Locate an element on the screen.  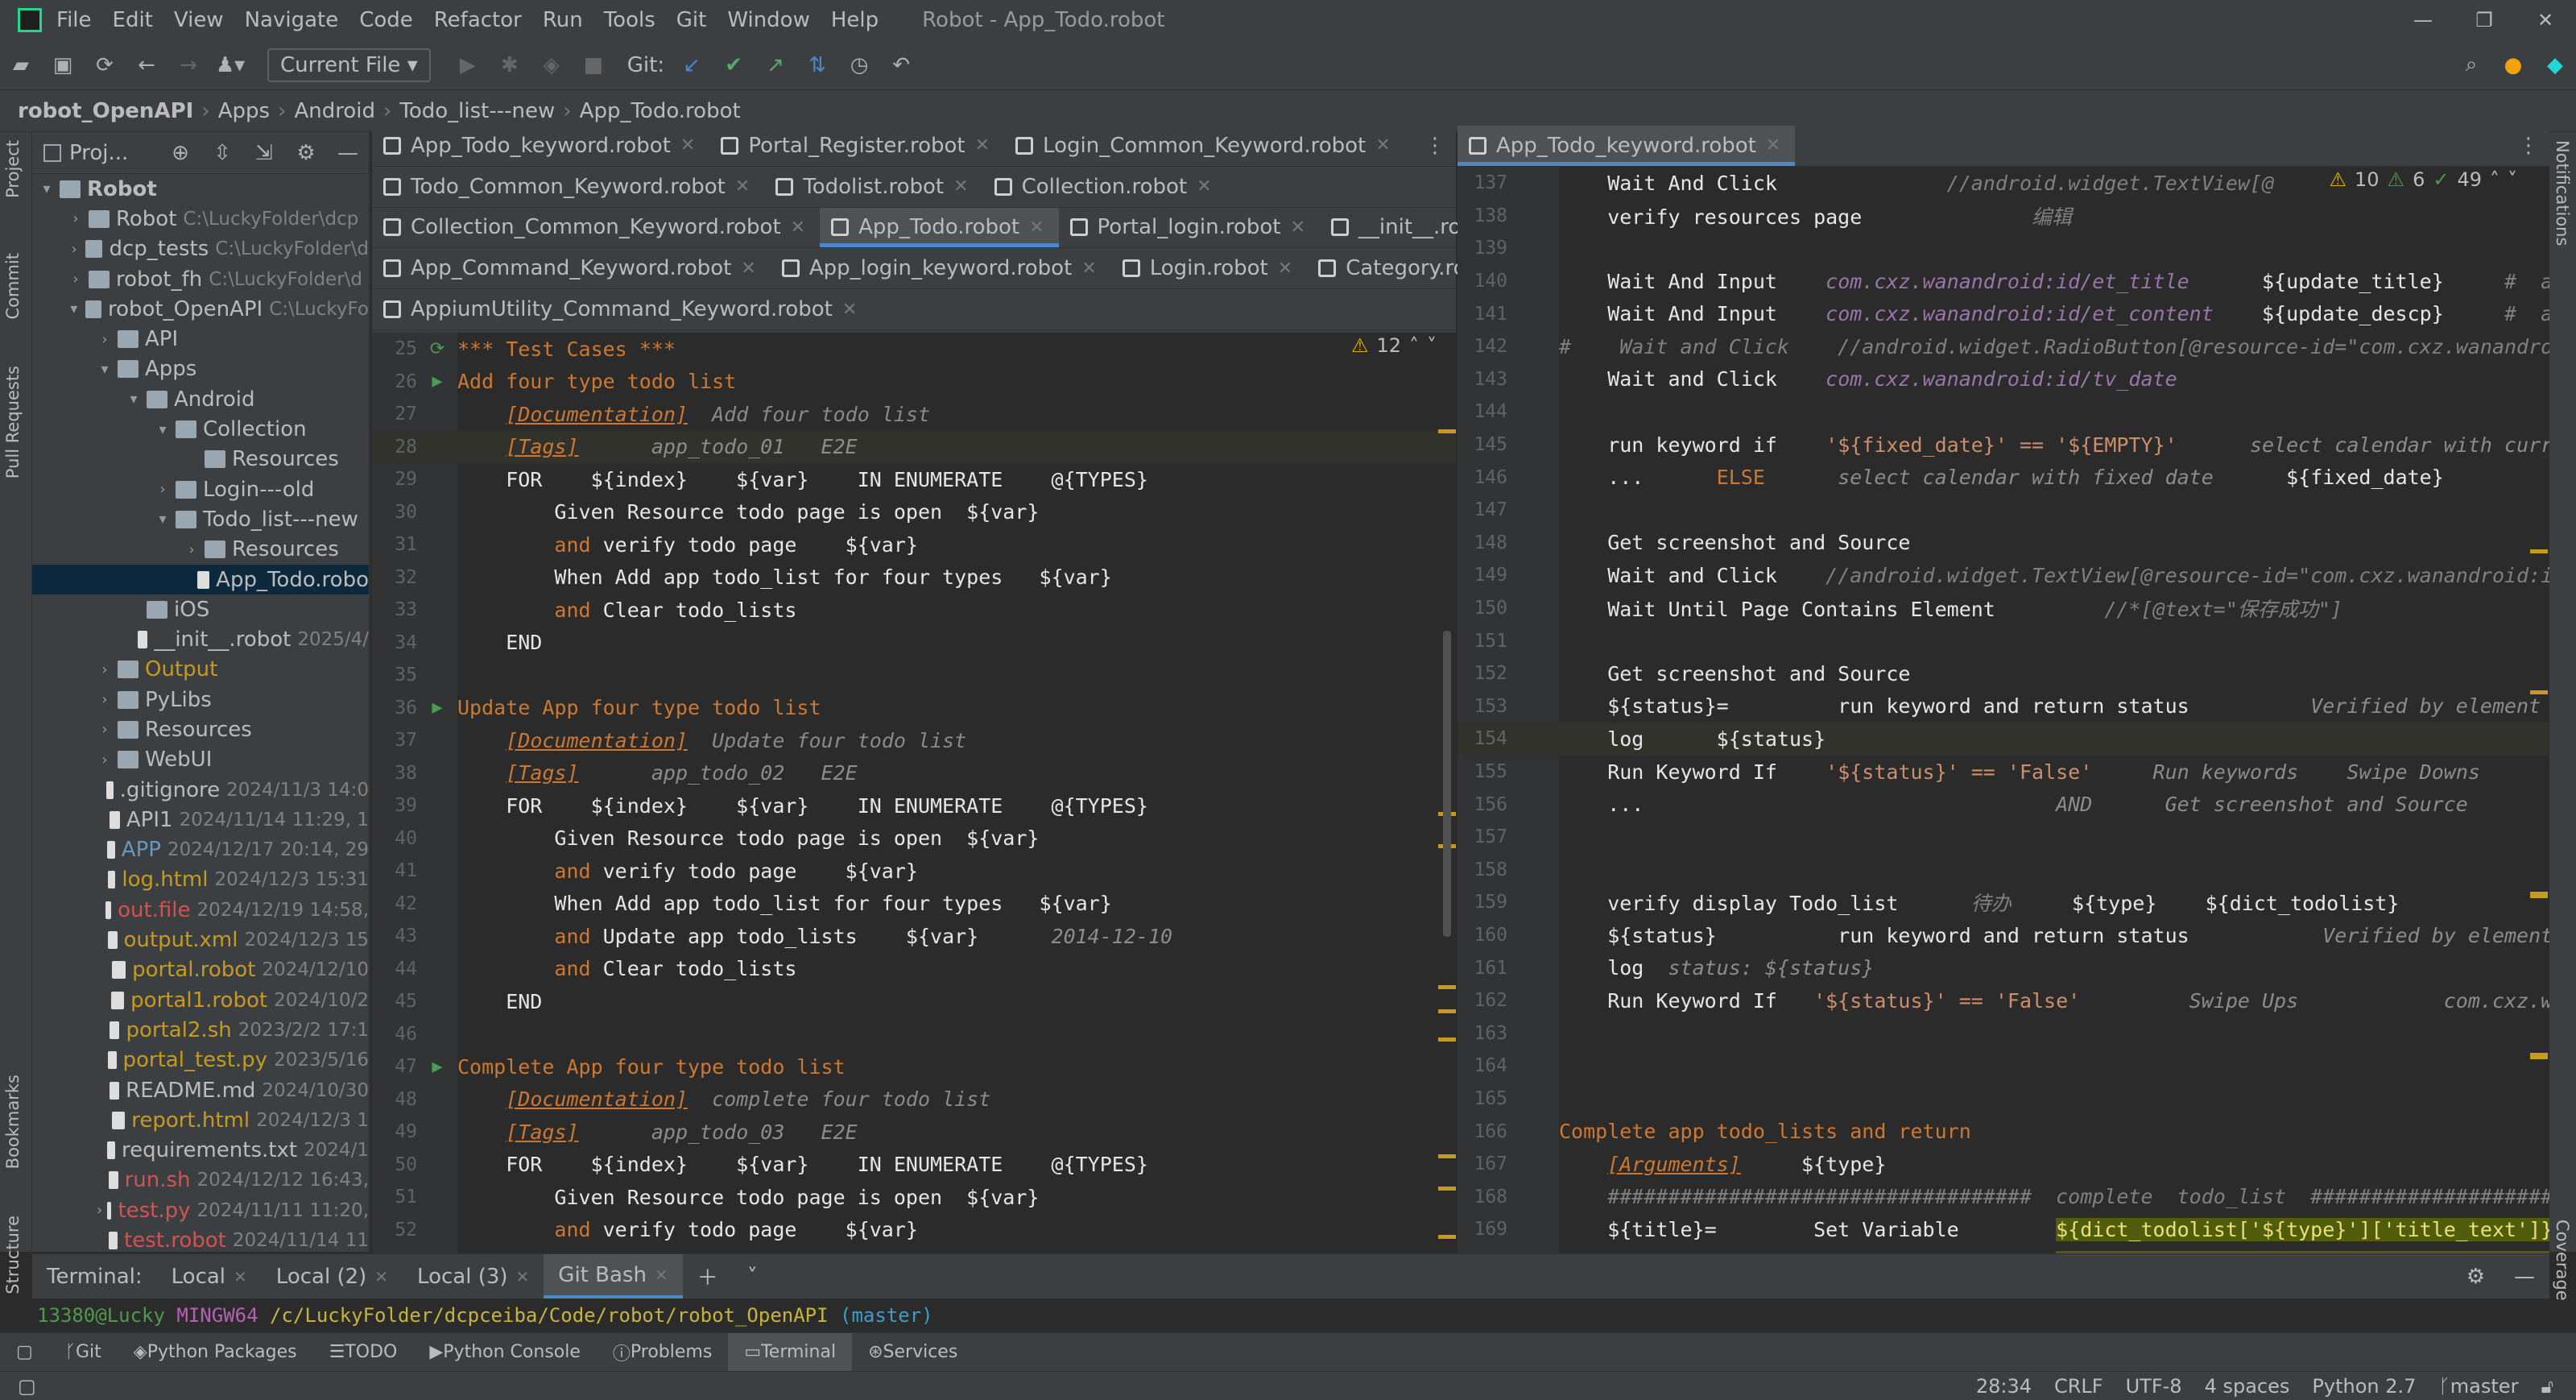
rollback-icon: ↶ is located at coordinates (901, 65).